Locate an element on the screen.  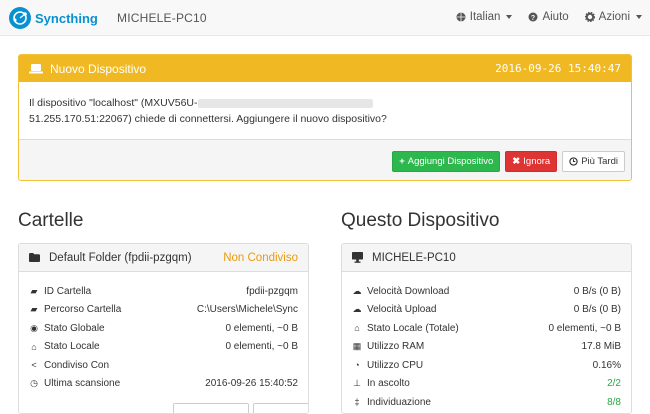
folders-heading: Cartelle is located at coordinates (51, 220).